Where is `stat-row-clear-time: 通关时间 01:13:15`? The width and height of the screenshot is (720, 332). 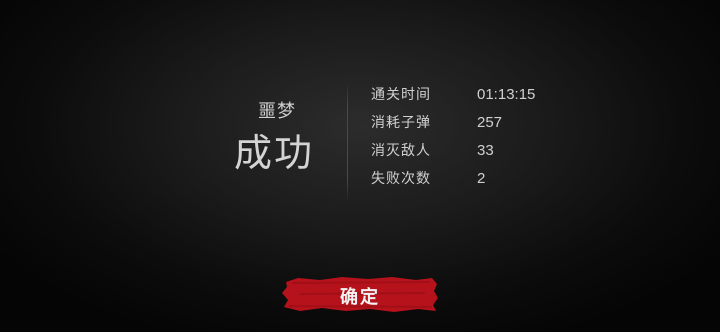 stat-row-clear-time: 通关时间 01:13:15 is located at coordinates (481, 99).